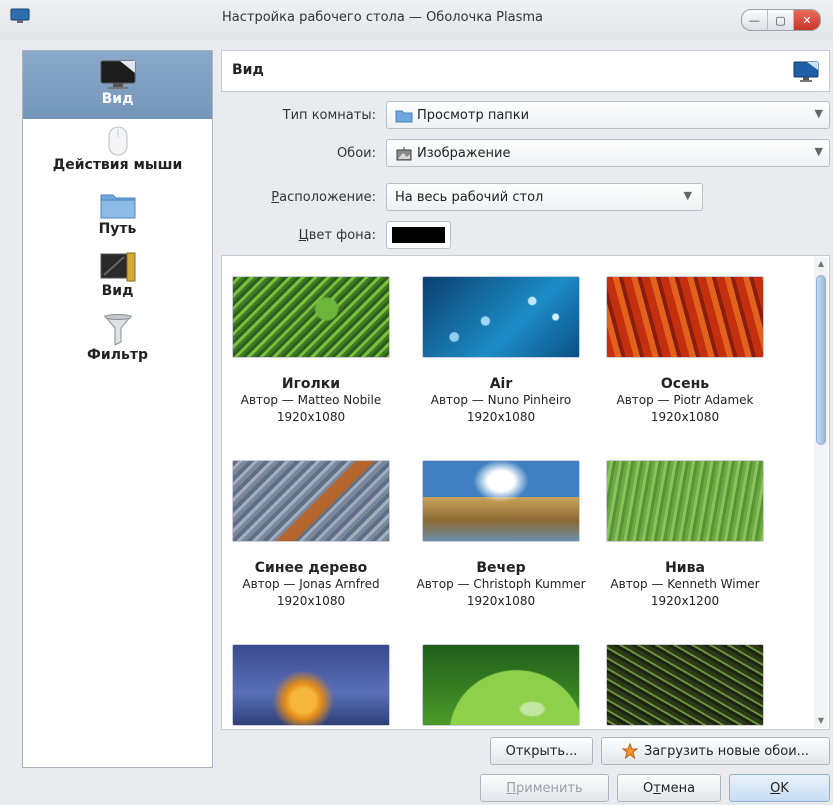 The width and height of the screenshot is (833, 805). I want to click on sidebar-item-label: Фильтр, so click(117, 355).